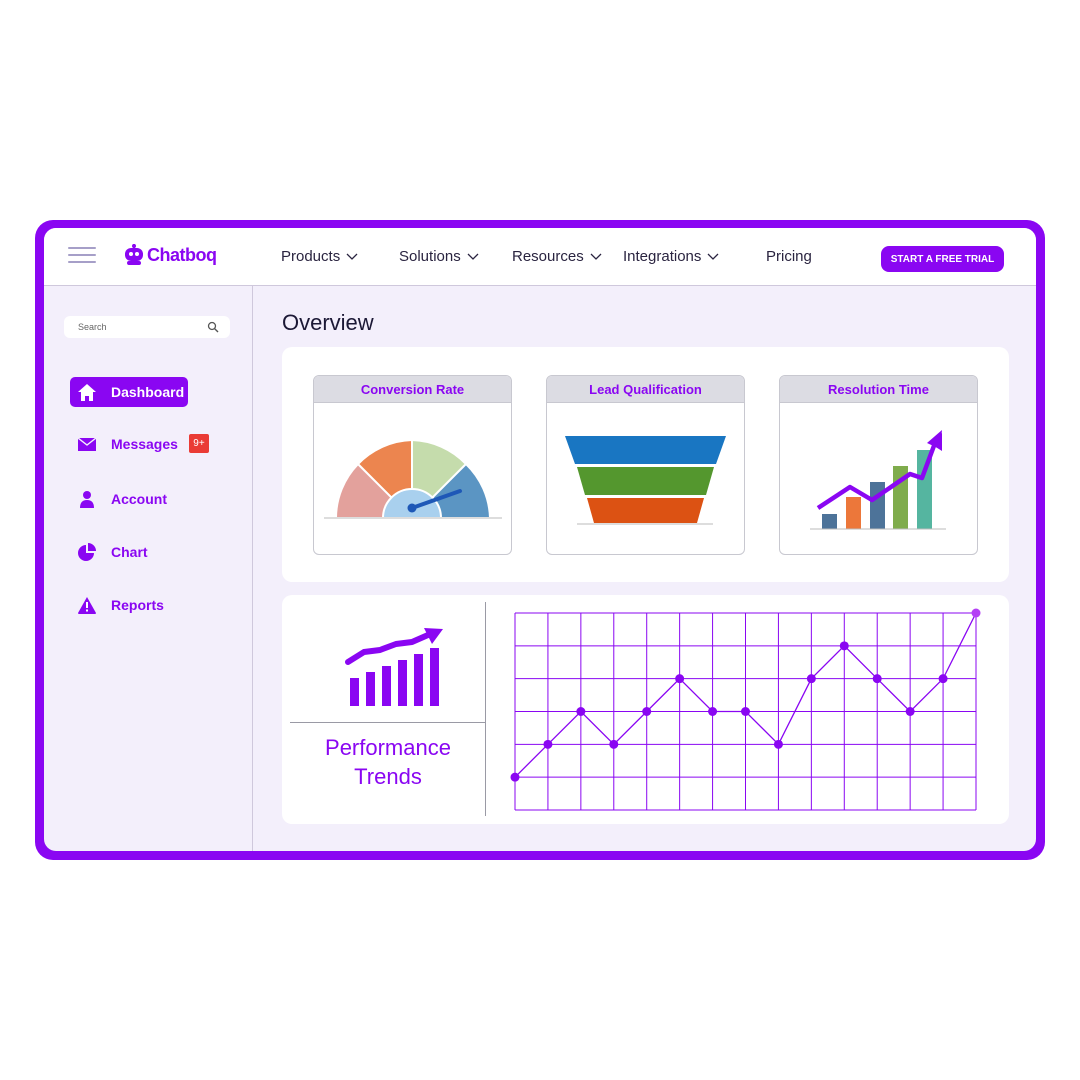 Image resolution: width=1080 pixels, height=1080 pixels. I want to click on sidebar: Dashboard Messages 9+ Account Chart, so click(148, 568).